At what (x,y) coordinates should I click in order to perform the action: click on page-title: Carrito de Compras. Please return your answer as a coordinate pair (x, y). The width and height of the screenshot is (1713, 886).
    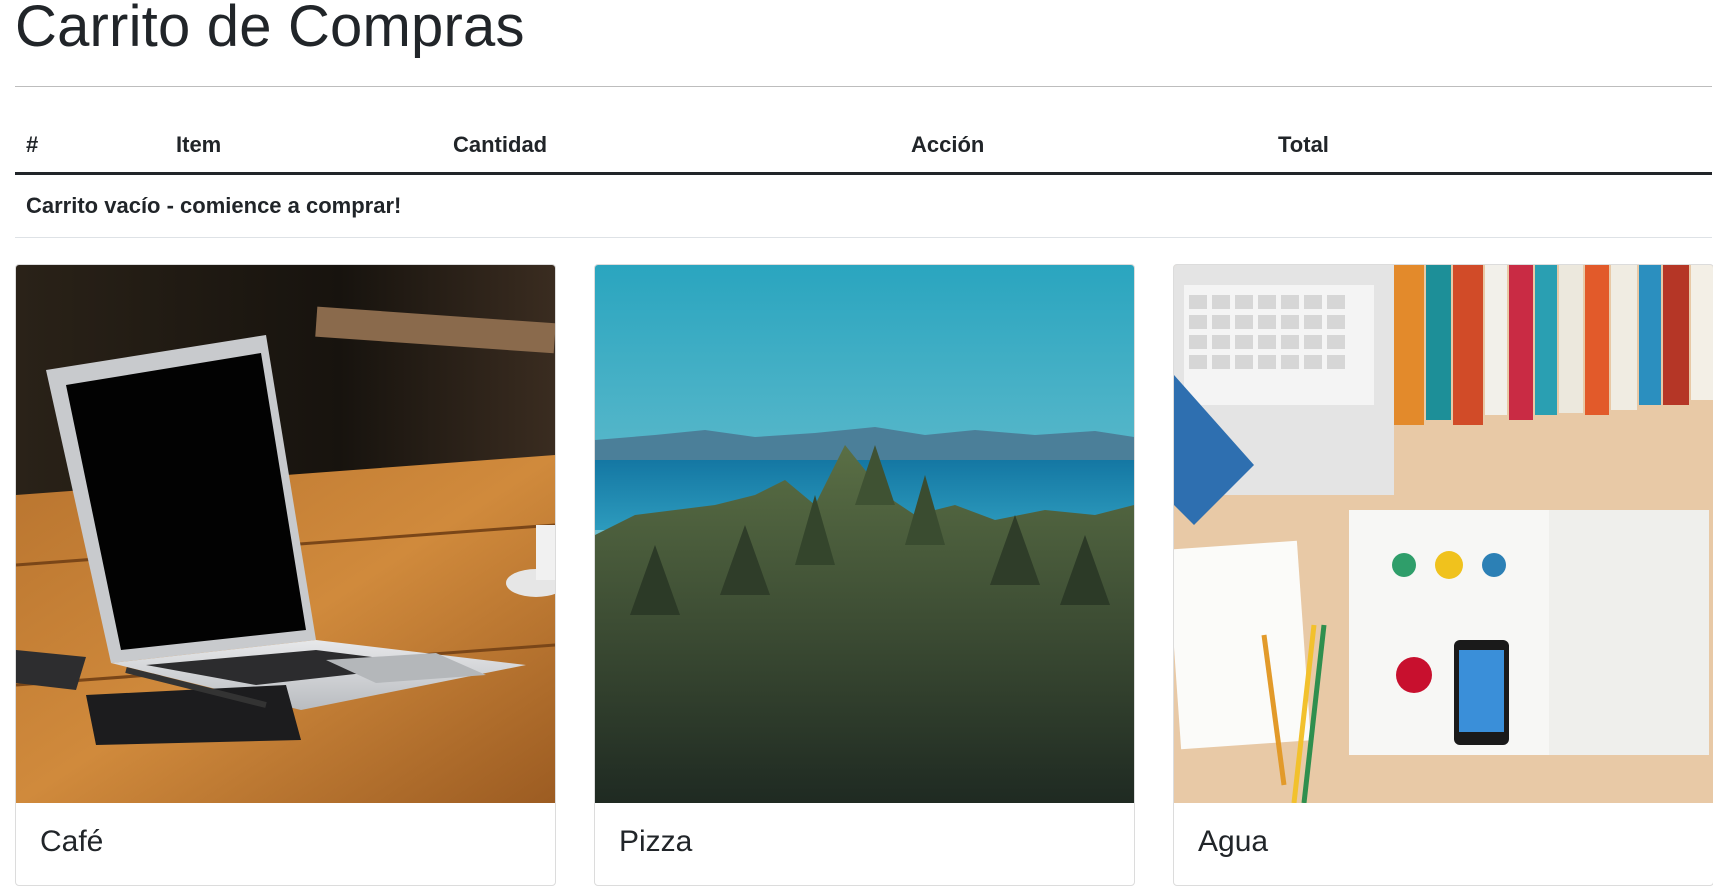
    Looking at the image, I should click on (270, 29).